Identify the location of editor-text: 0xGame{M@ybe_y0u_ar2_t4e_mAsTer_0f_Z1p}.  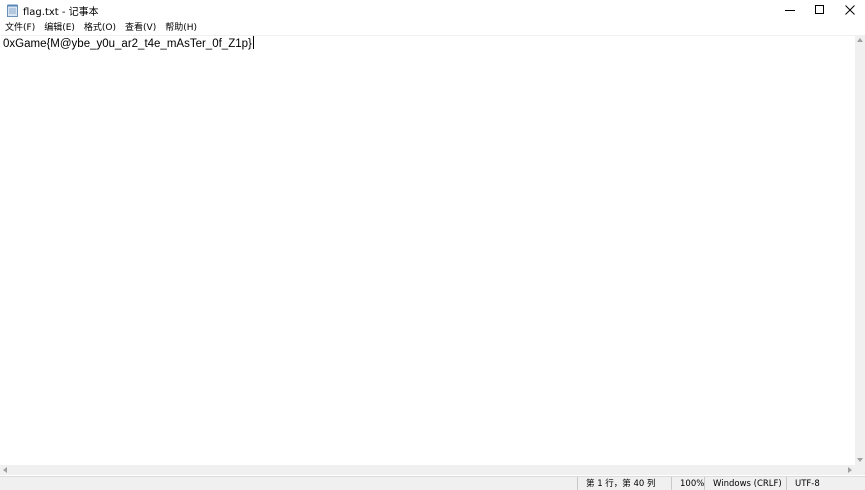
(127, 44).